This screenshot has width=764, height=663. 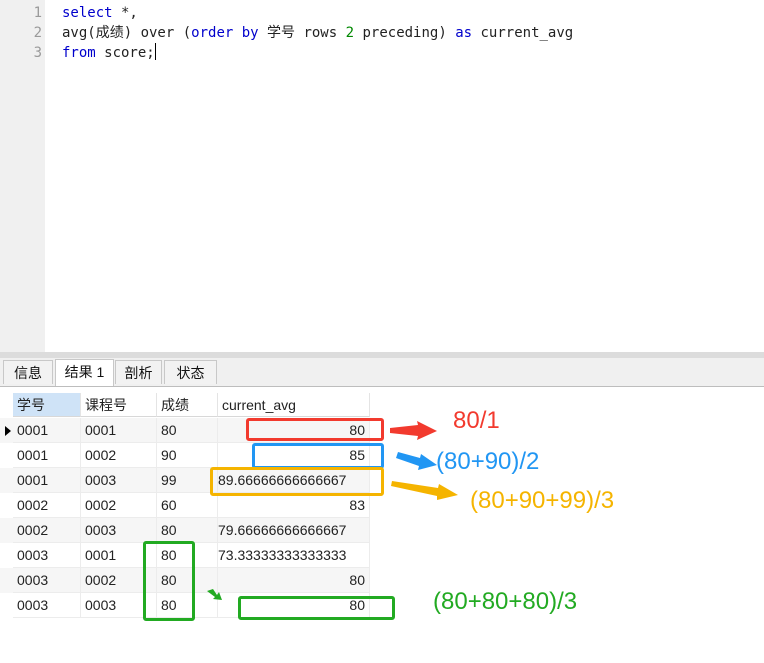 I want to click on code-text: current_avg, so click(x=523, y=33).